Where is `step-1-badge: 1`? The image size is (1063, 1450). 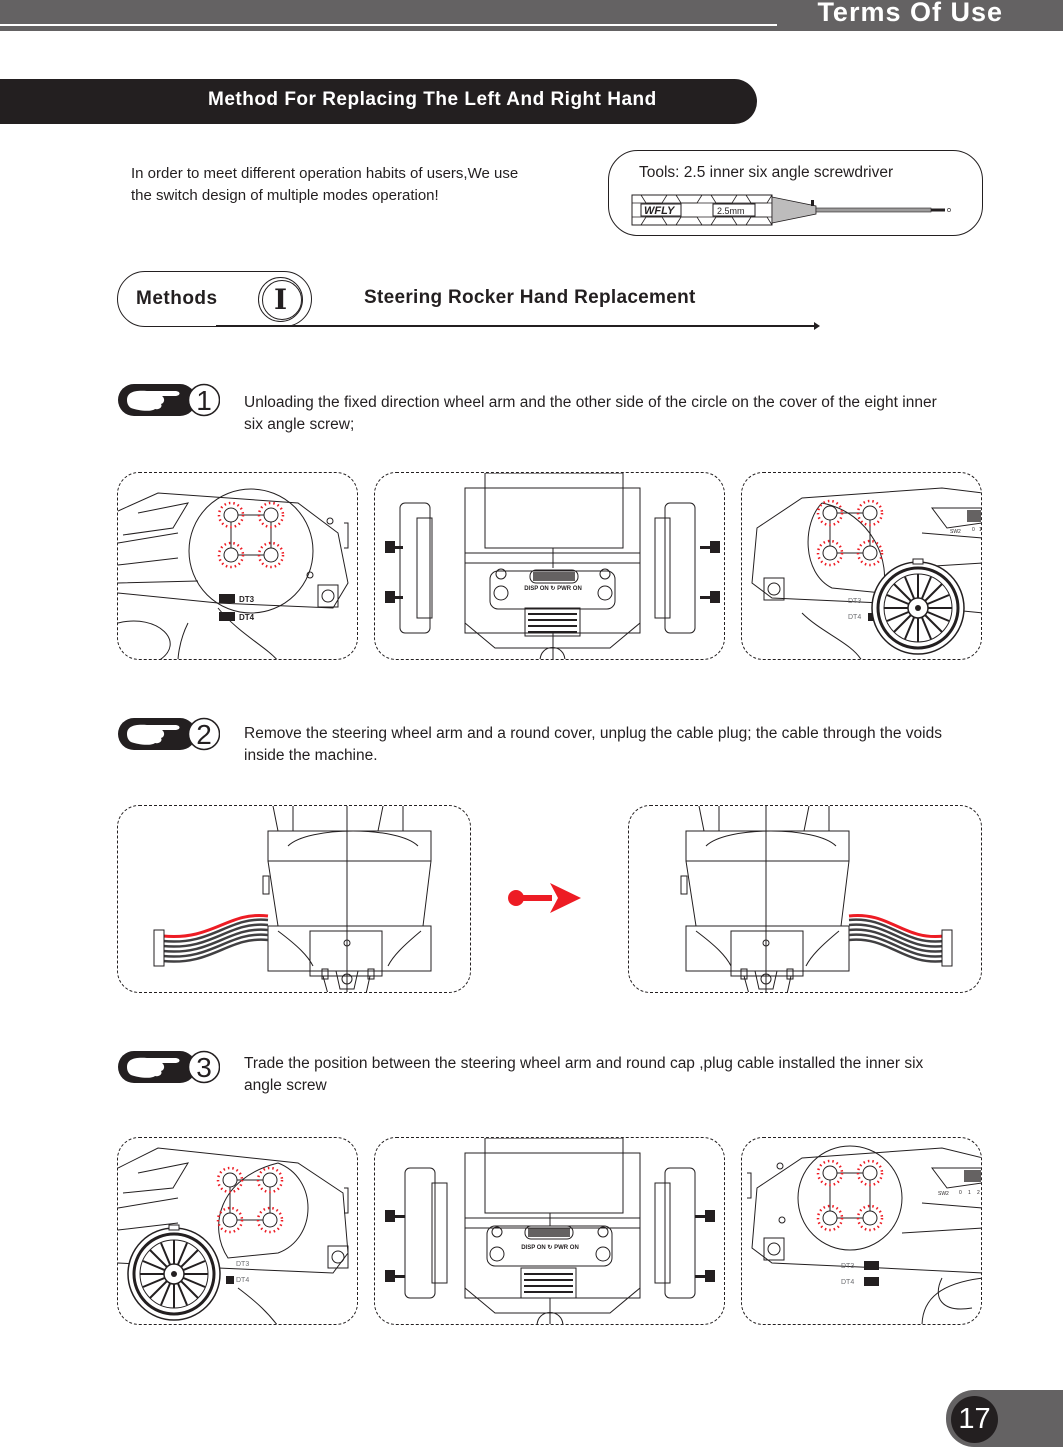 step-1-badge: 1 is located at coordinates (168, 400).